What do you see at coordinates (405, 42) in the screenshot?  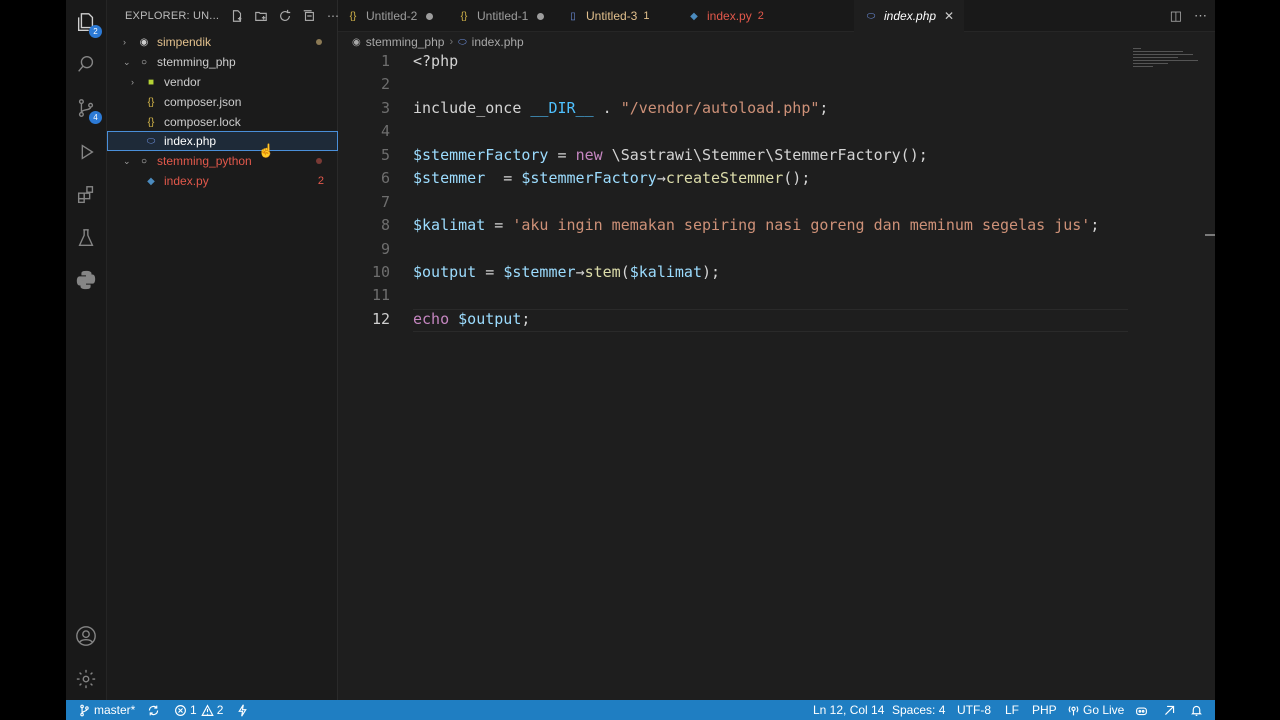 I see `breadcrumb-folder: stemming_php` at bounding box center [405, 42].